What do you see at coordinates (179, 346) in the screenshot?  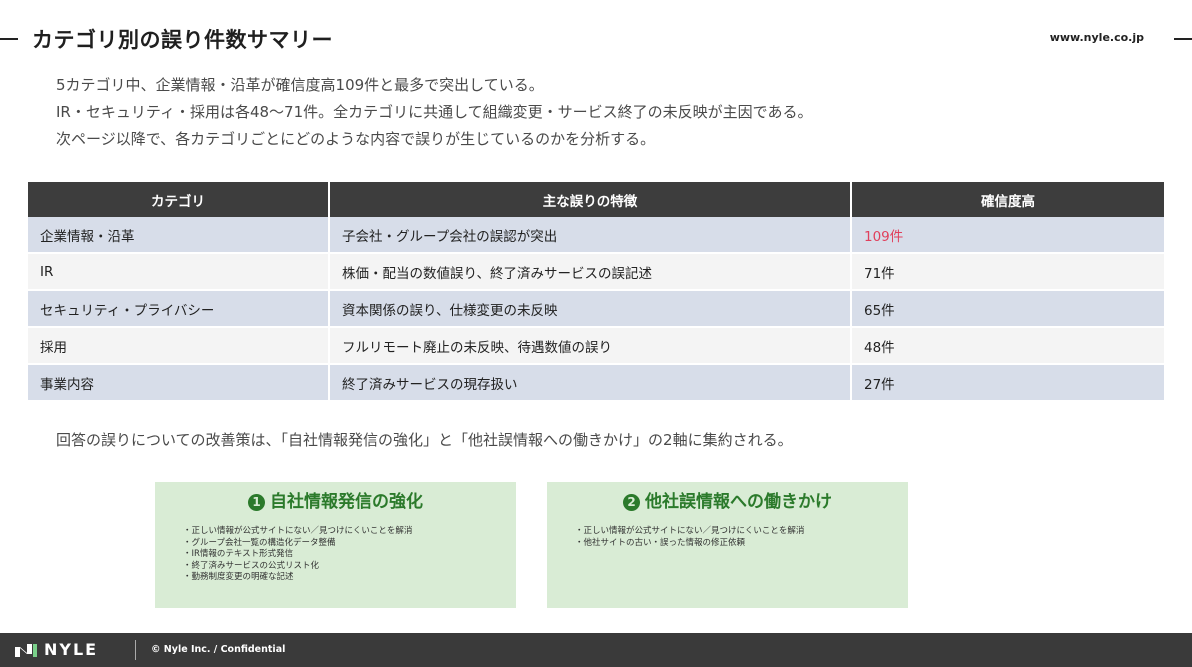 I see `cell-category: 採用` at bounding box center [179, 346].